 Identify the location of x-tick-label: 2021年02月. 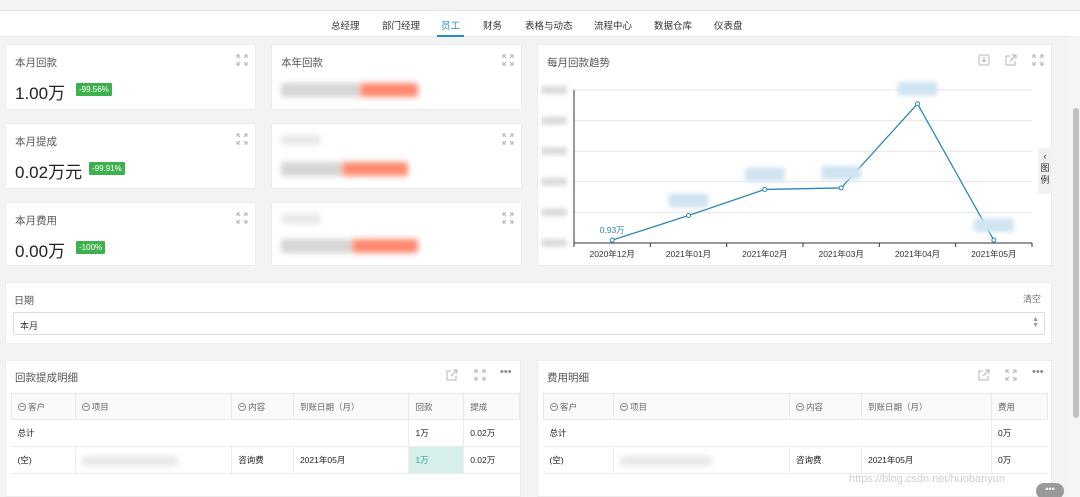
(764, 254).